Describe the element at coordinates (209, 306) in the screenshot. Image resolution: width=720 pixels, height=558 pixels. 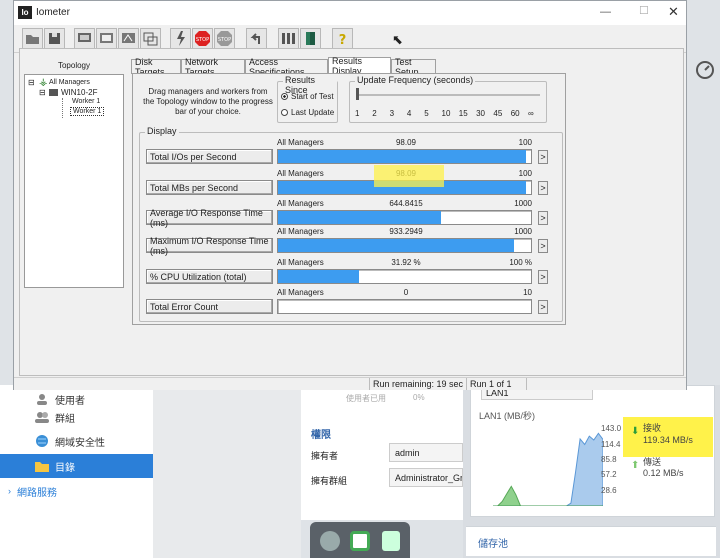
I see `metric-button: Total Error Count` at that location.